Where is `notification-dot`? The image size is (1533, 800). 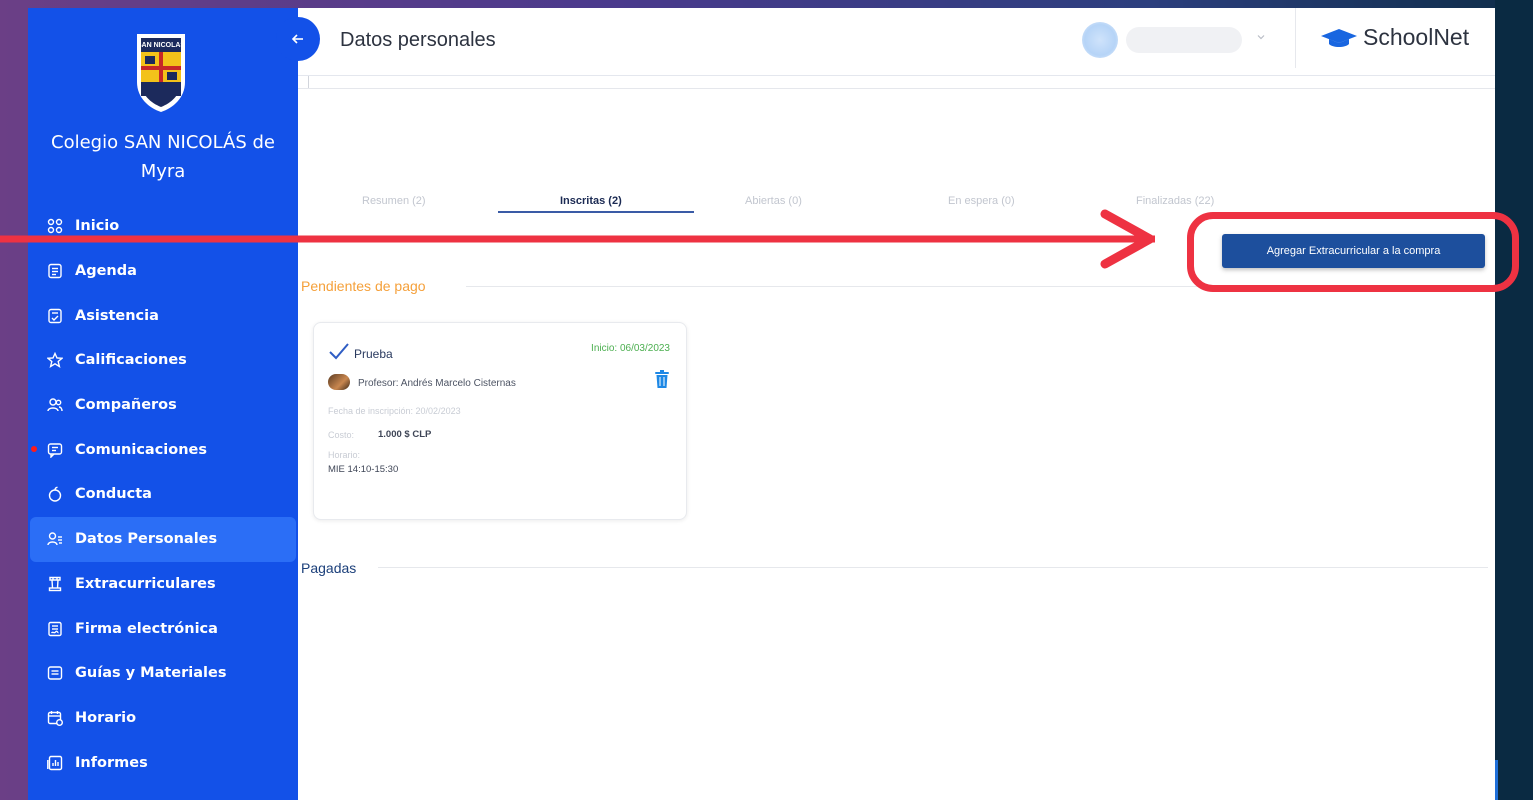
notification-dot is located at coordinates (34, 449).